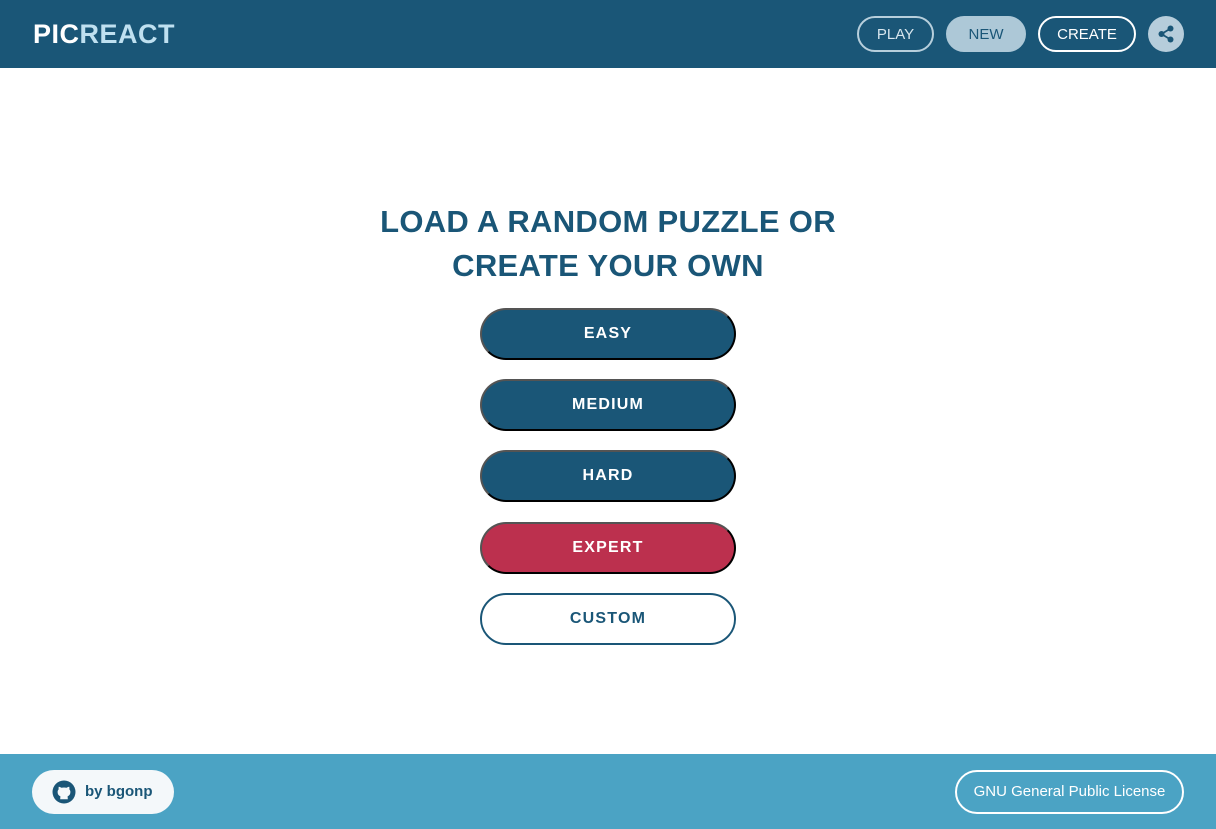  I want to click on app-footer: by bgonp GNU General Public License, so click(608, 791).